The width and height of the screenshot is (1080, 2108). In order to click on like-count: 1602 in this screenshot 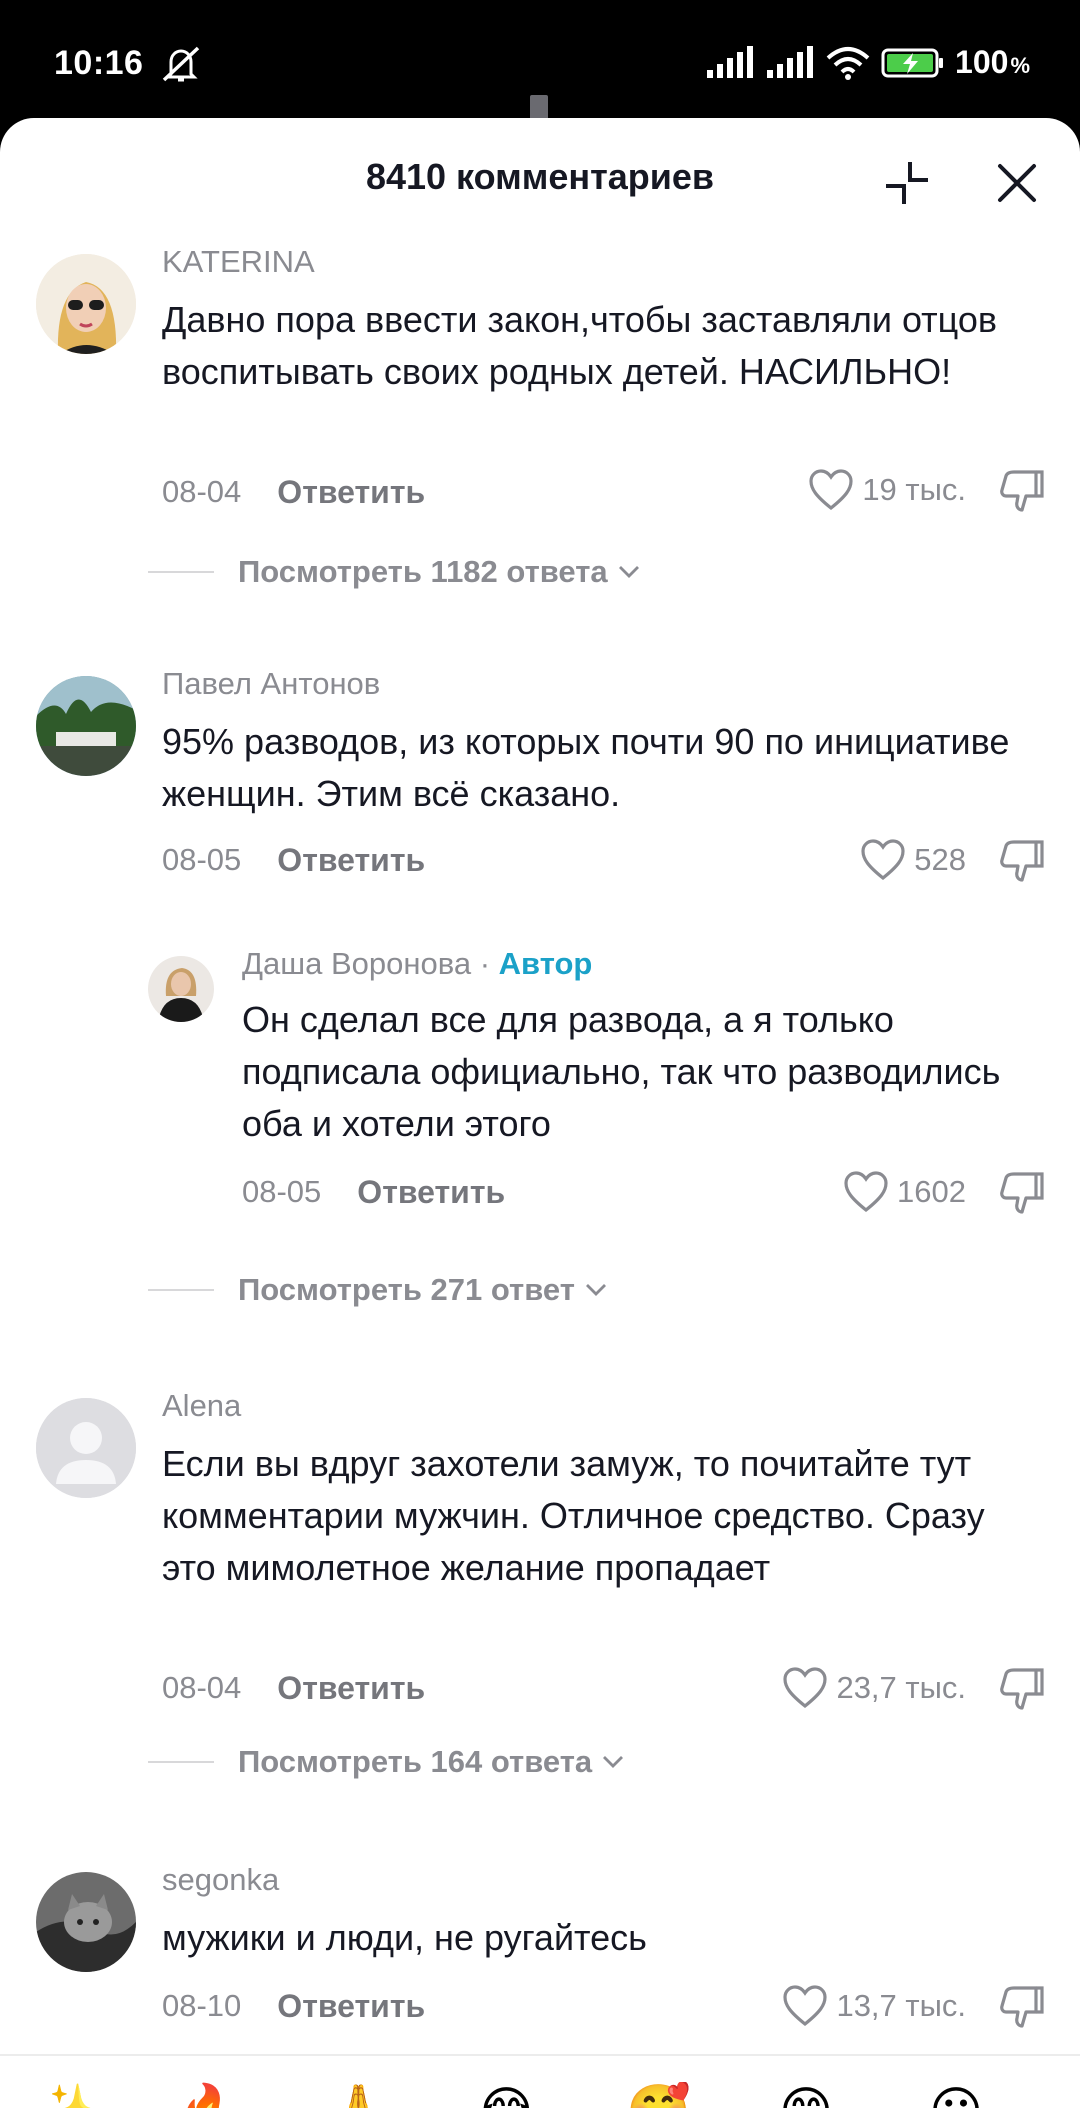, I will do `click(931, 1191)`.